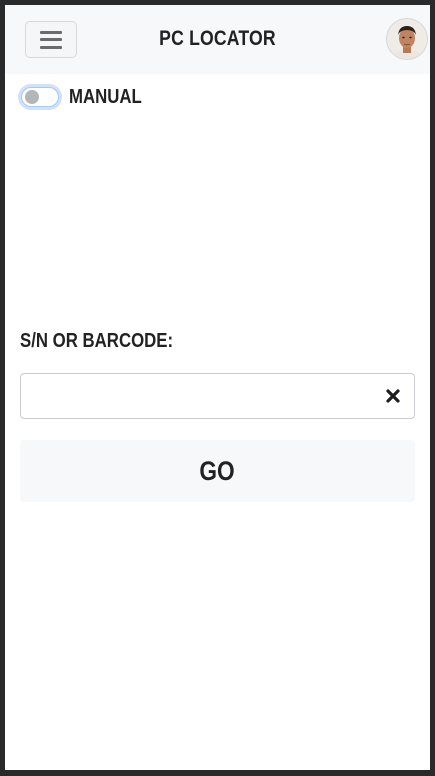 The width and height of the screenshot is (435, 776). What do you see at coordinates (32, 97) in the screenshot?
I see `toggle-knob` at bounding box center [32, 97].